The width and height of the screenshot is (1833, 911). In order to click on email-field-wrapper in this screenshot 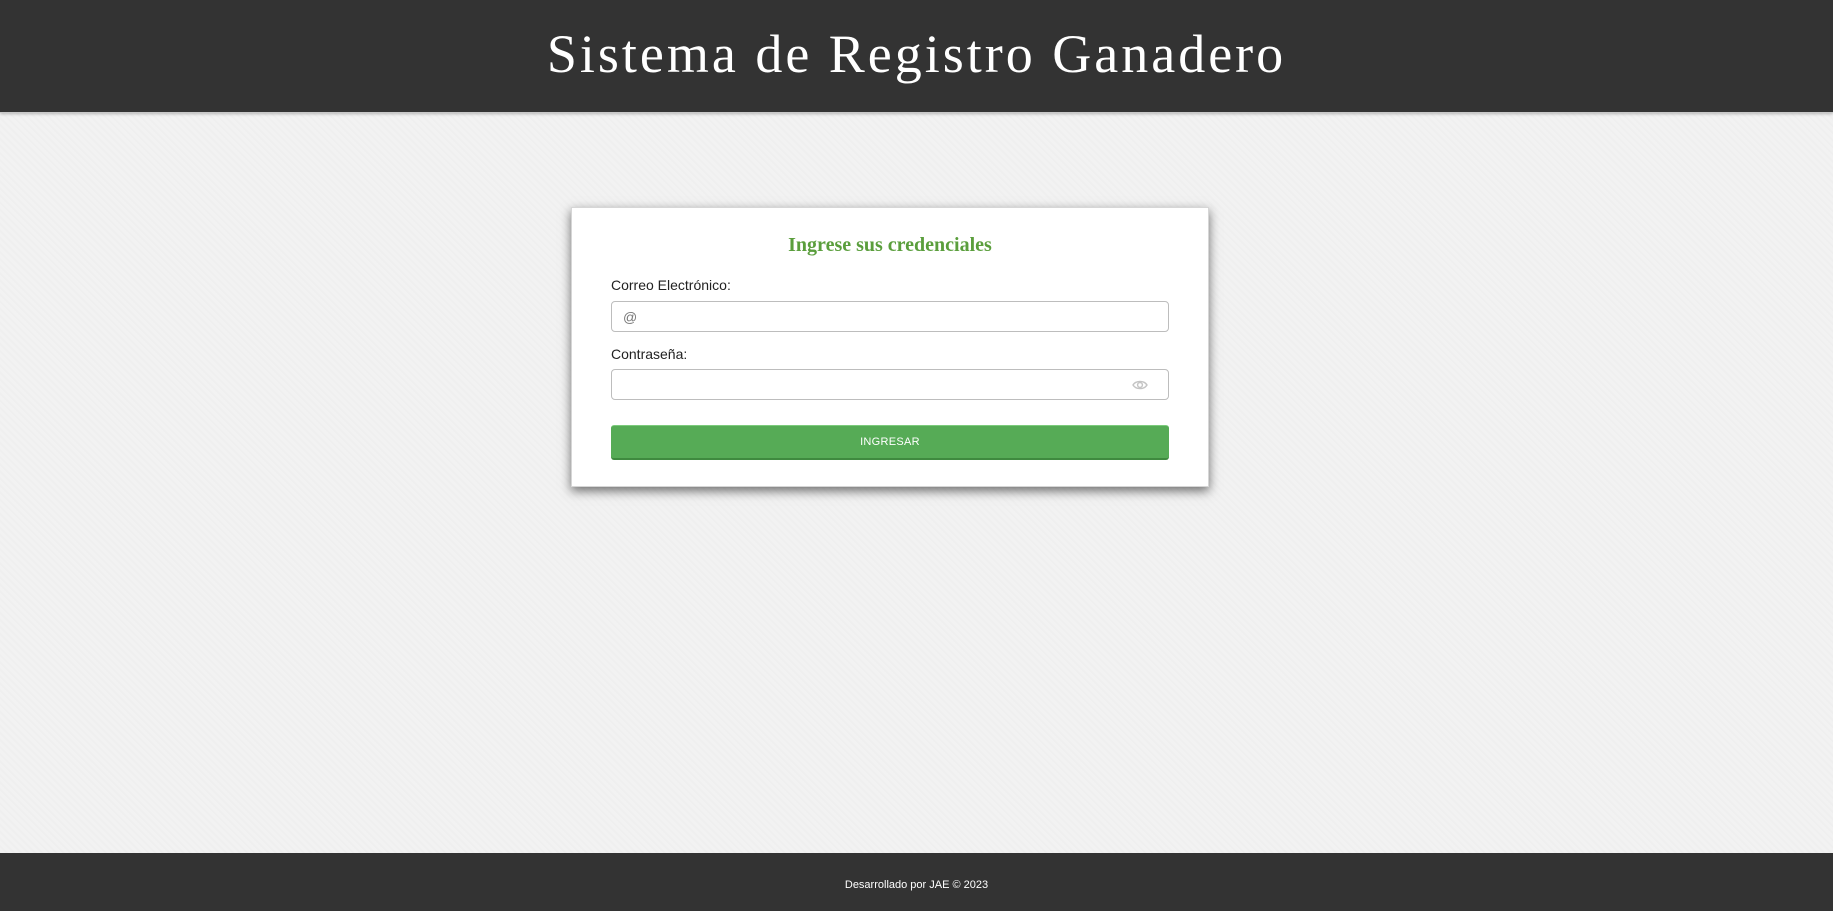, I will do `click(890, 316)`.